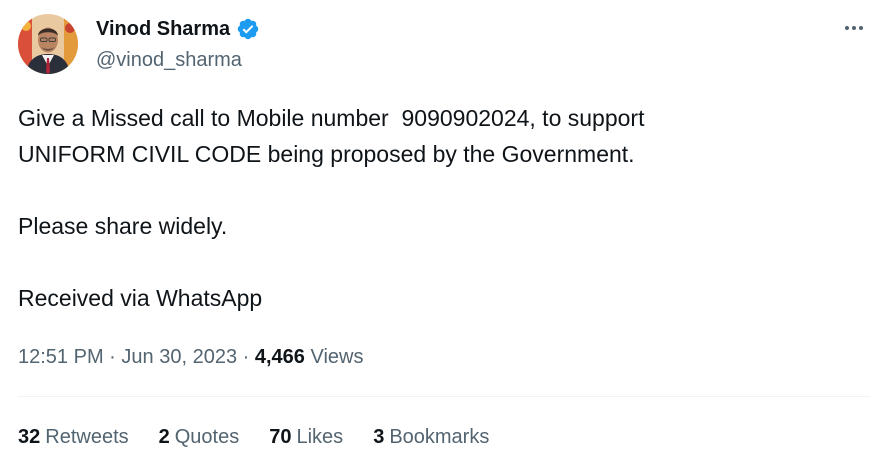  I want to click on bookmarks-label: Bookmarks, so click(439, 437).